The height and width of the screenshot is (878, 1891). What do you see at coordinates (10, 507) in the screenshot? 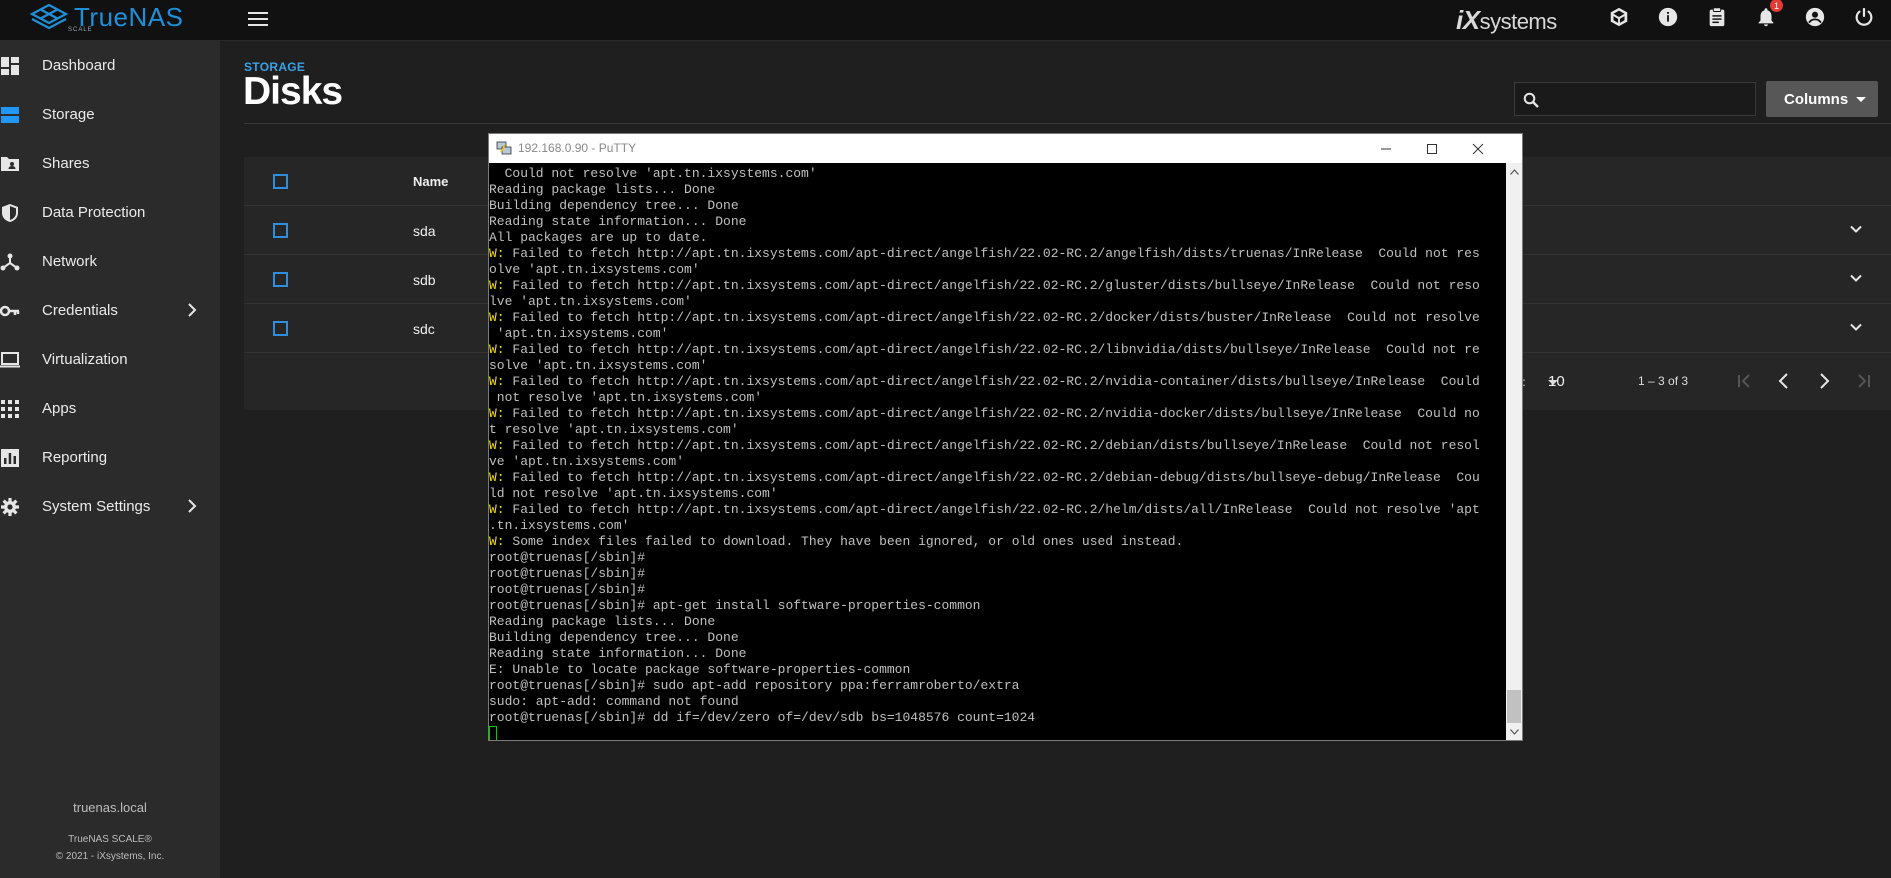
I see `gear-icon` at bounding box center [10, 507].